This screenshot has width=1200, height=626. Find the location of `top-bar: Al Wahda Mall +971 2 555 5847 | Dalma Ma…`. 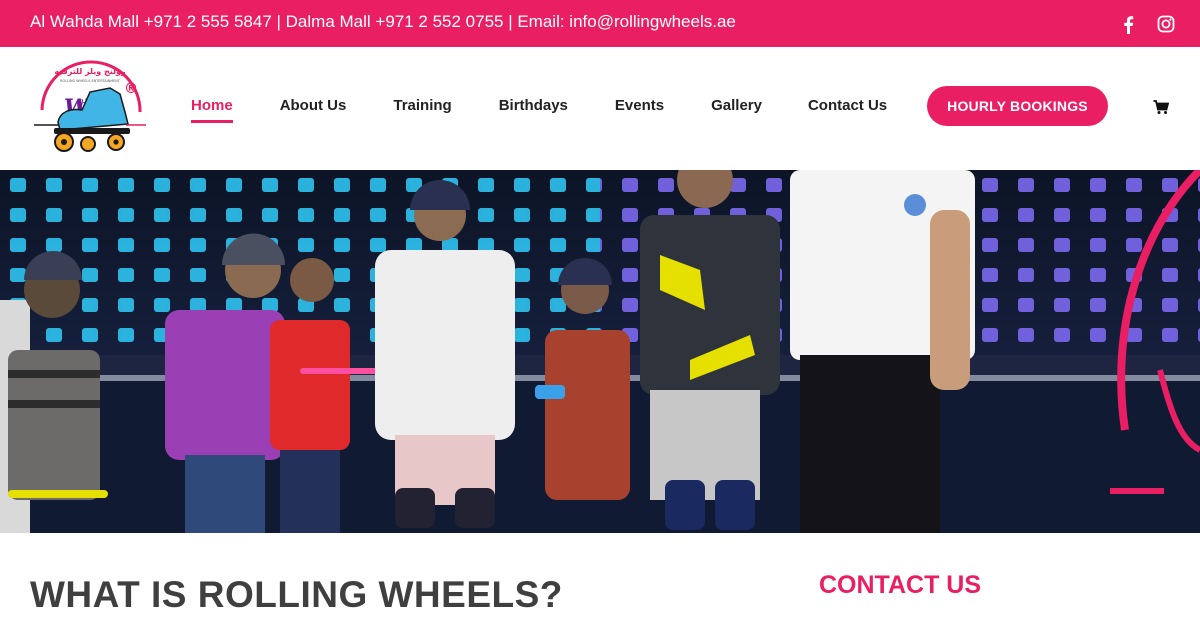

top-bar: Al Wahda Mall +971 2 555 5847 | Dalma Ma… is located at coordinates (600, 23).